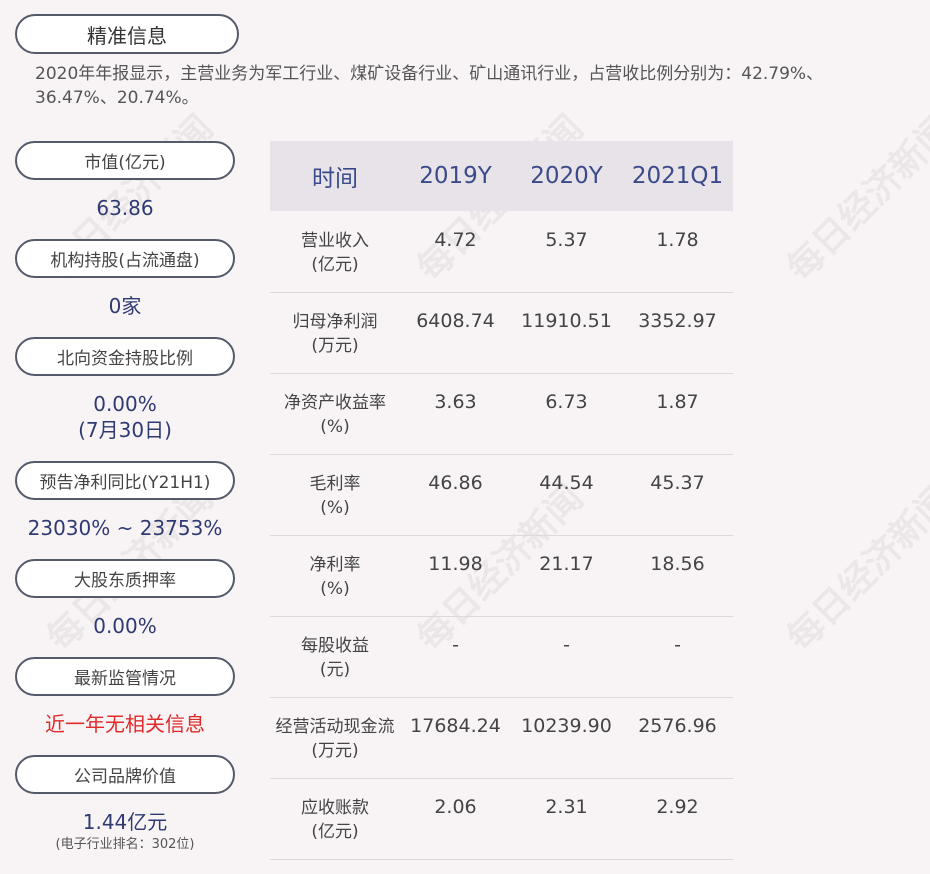 This screenshot has width=930, height=874. Describe the element at coordinates (125, 724) in the screenshot. I see `regulation-value: 近一年无相关信息` at that location.